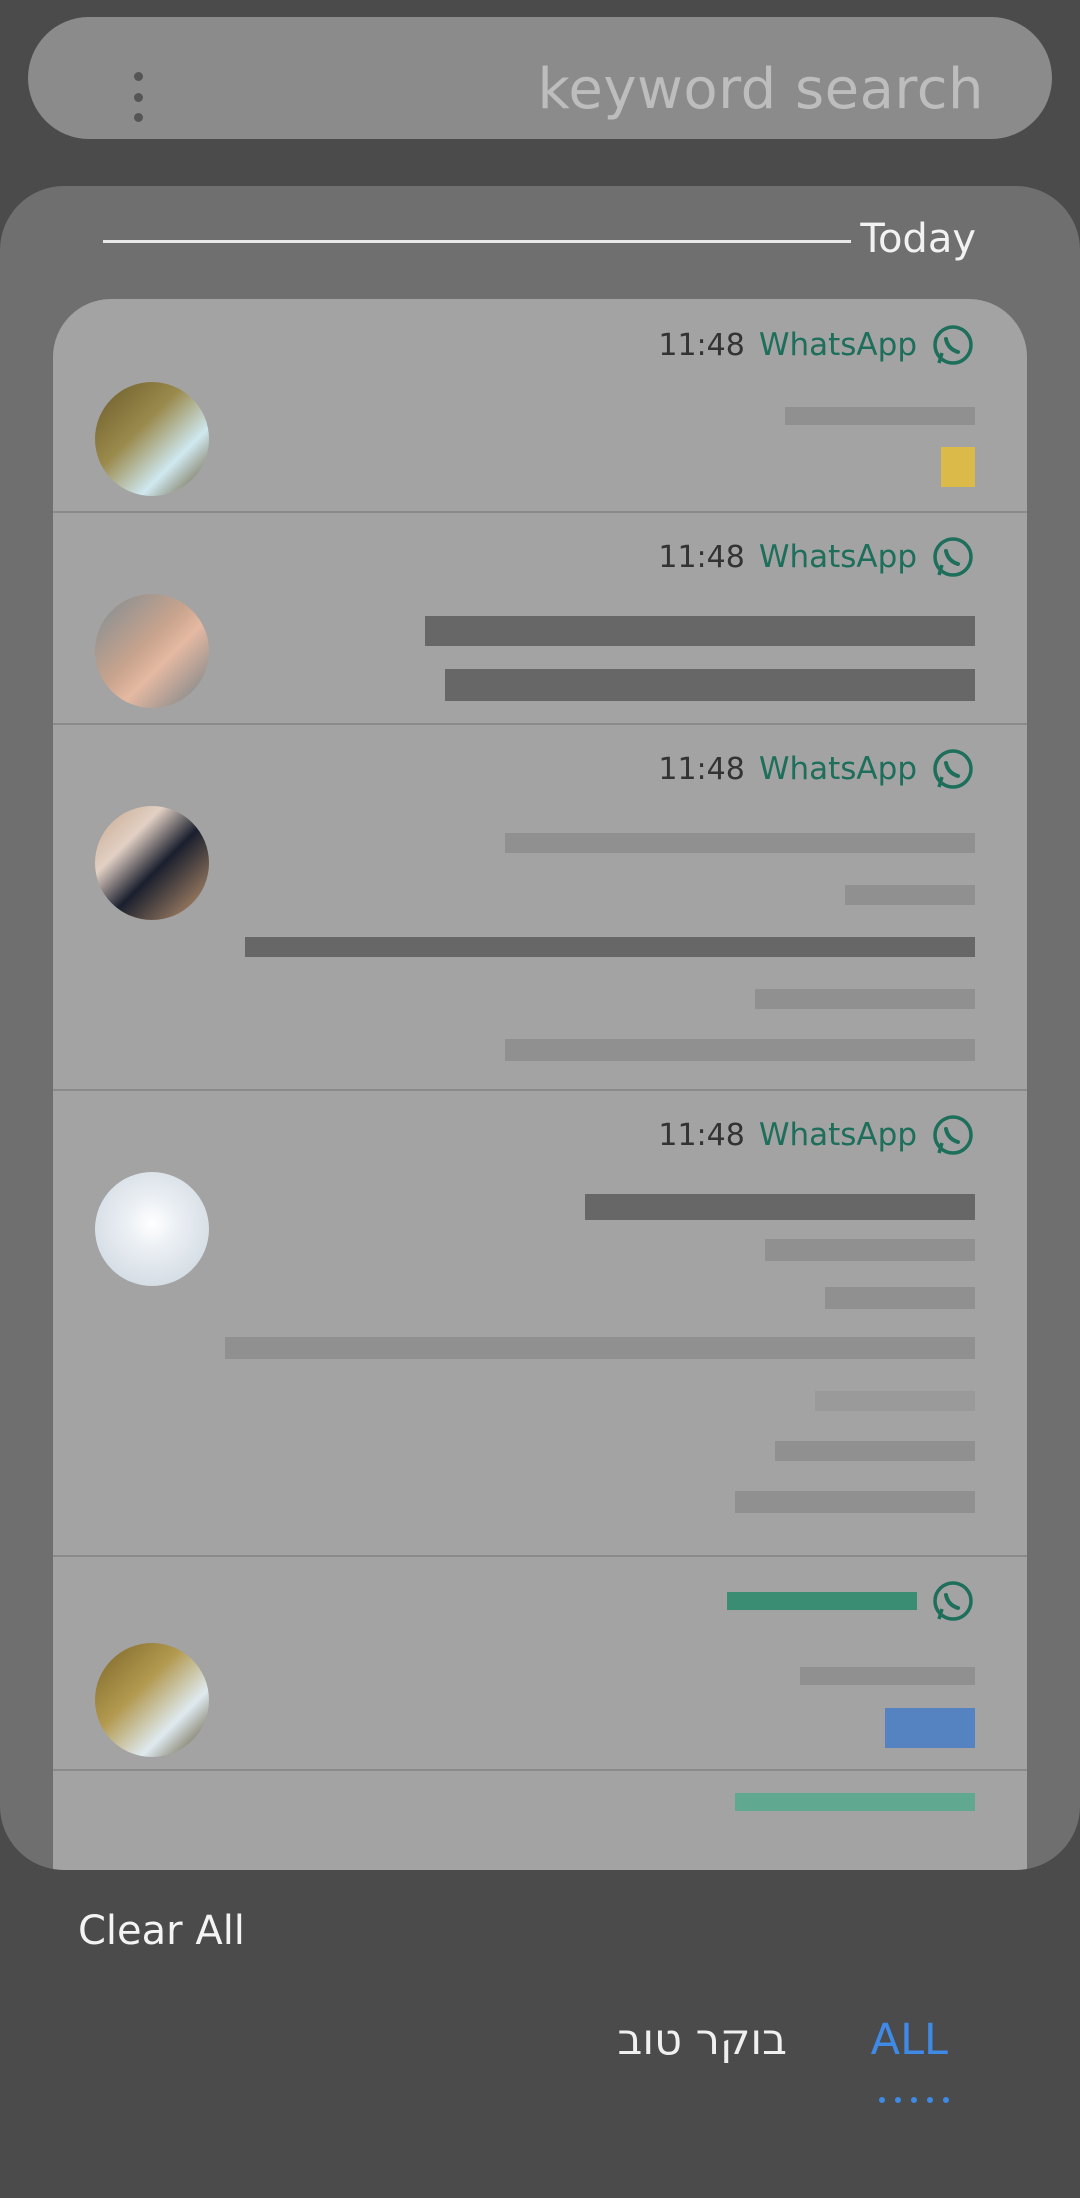 This screenshot has height=2198, width=1080. What do you see at coordinates (909, 2040) in the screenshot?
I see `tab-all: ALL` at bounding box center [909, 2040].